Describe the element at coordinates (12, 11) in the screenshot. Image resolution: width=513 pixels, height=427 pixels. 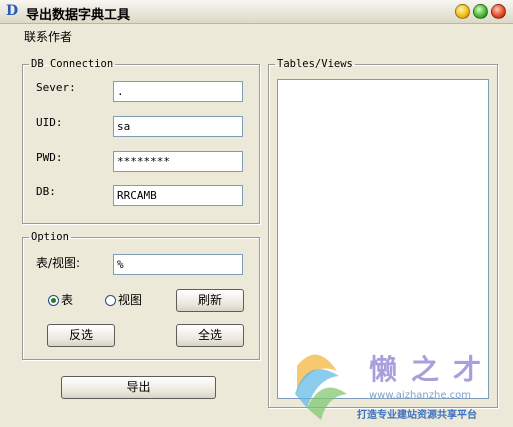
I see `app-icon: D` at that location.